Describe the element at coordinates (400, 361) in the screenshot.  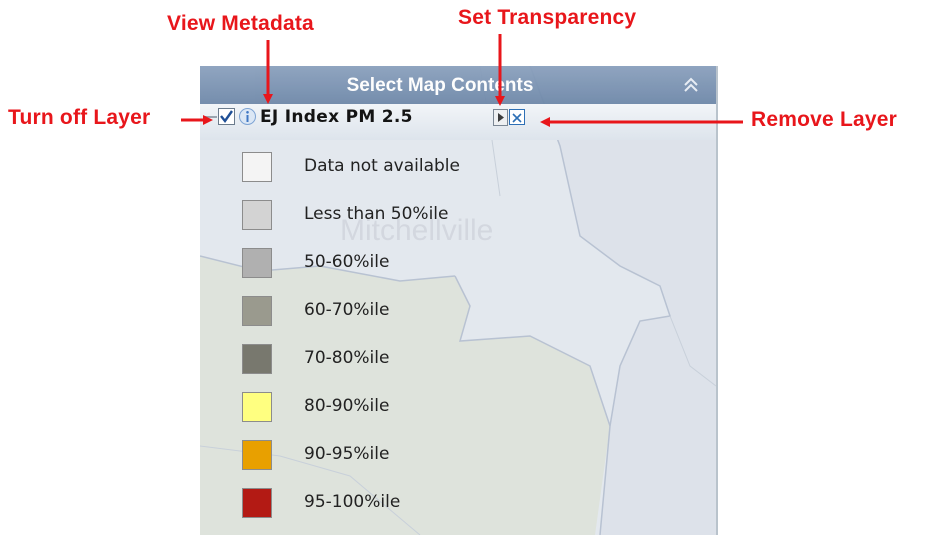
I see `legend-item: 70-80%ile` at that location.